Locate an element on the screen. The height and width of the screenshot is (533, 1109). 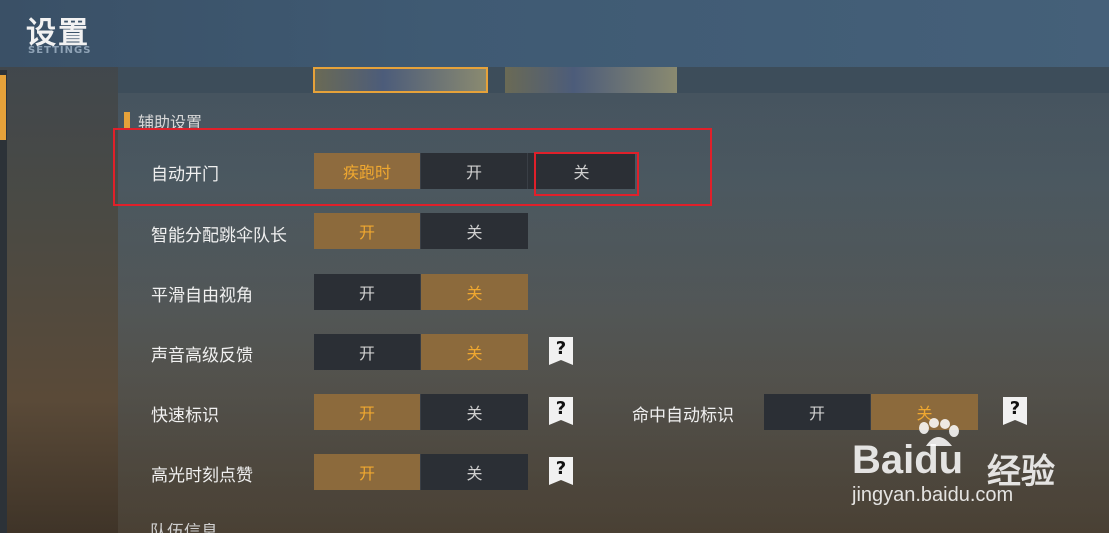
quick-mark-toggle: 开 关 is located at coordinates (421, 412).